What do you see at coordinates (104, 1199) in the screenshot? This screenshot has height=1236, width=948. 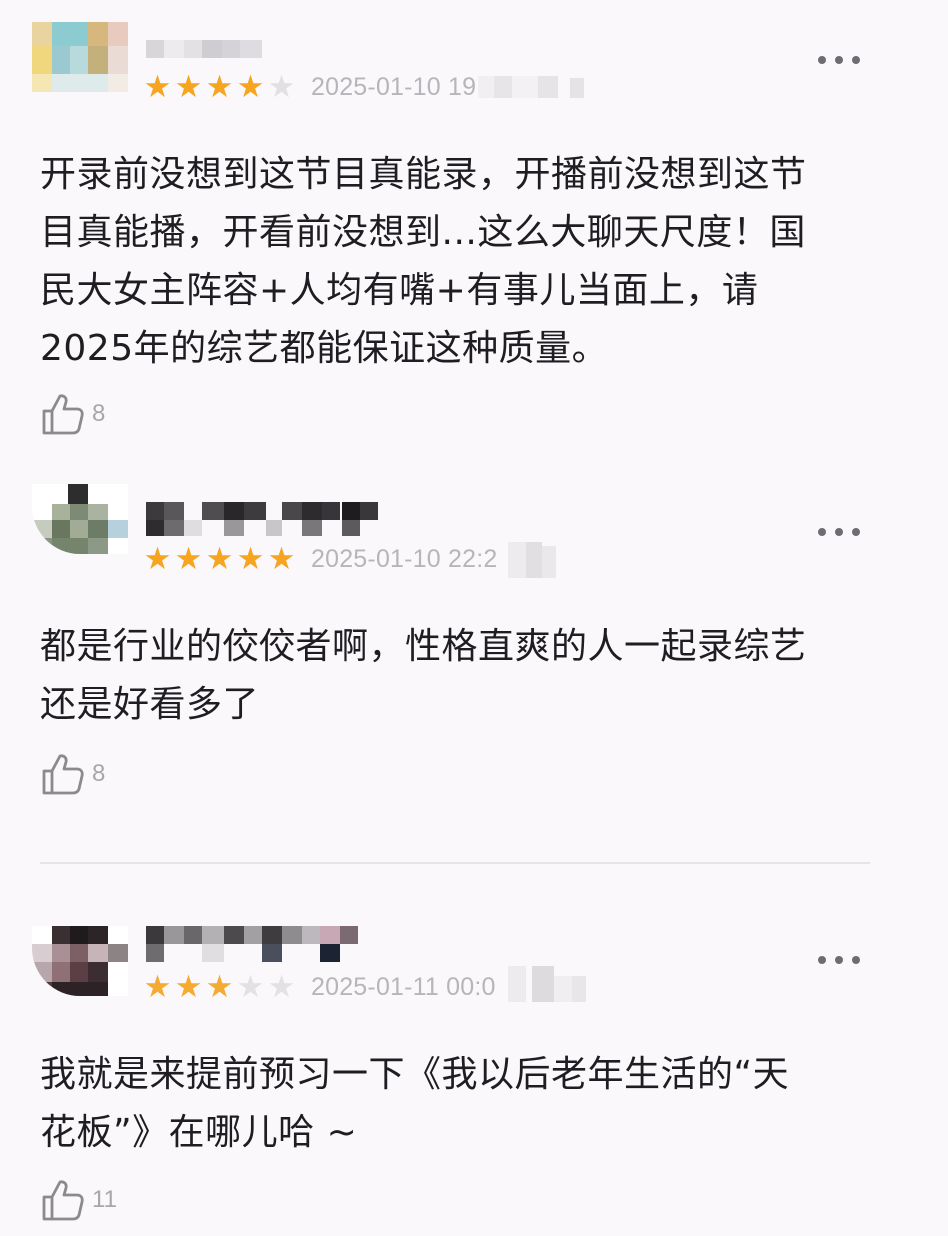 I see `like-count: 11` at bounding box center [104, 1199].